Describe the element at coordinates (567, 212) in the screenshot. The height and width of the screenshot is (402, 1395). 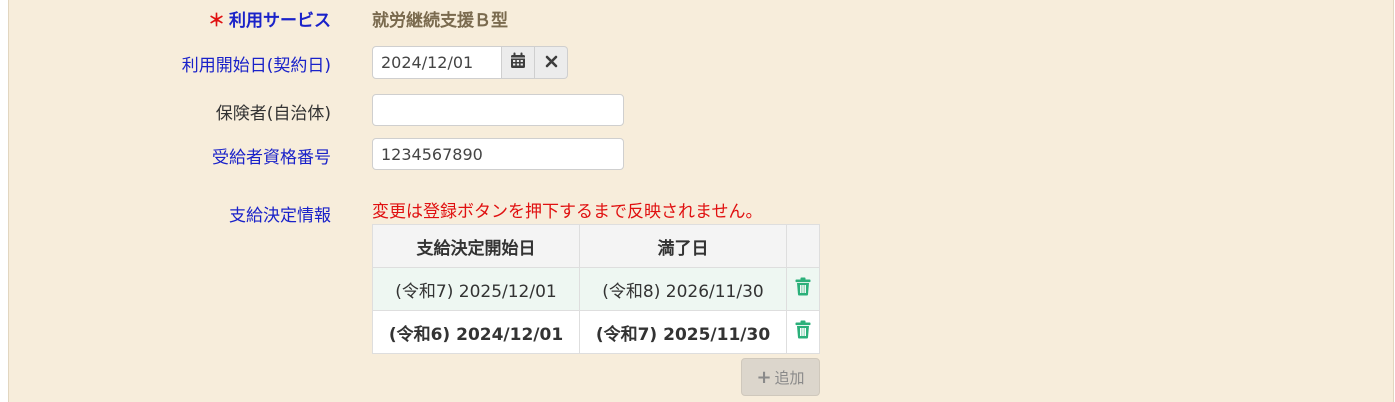
I see `unsaved-notice: 変更は登録ボタンを押下するまで反映されません。` at that location.